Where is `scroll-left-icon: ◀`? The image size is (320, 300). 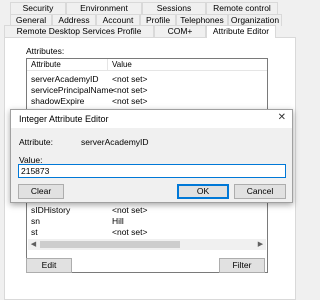
scroll-left-icon: ◀ is located at coordinates (33, 244).